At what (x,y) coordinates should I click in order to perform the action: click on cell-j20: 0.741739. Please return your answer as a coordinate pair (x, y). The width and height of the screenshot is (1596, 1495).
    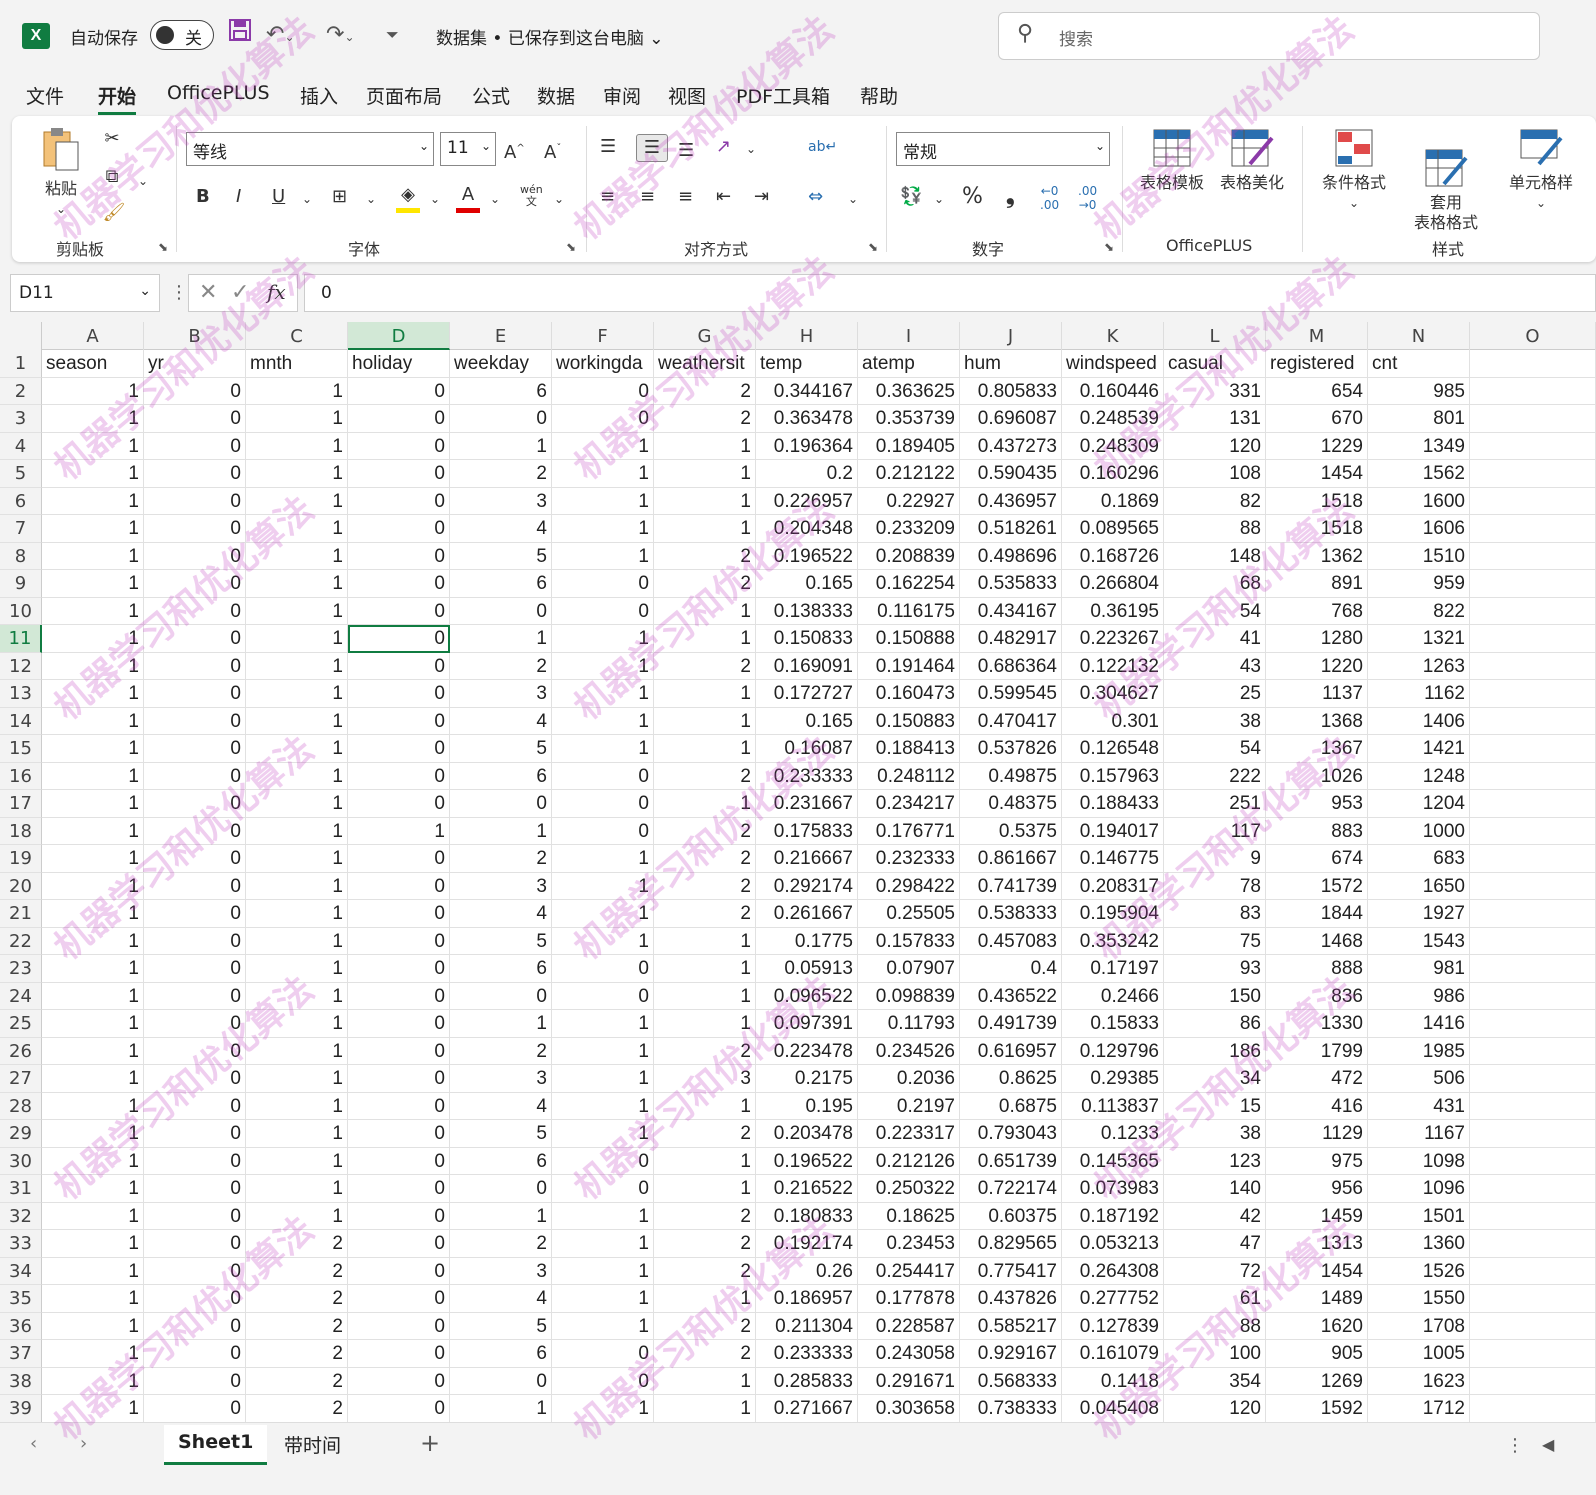
    Looking at the image, I should click on (1011, 886).